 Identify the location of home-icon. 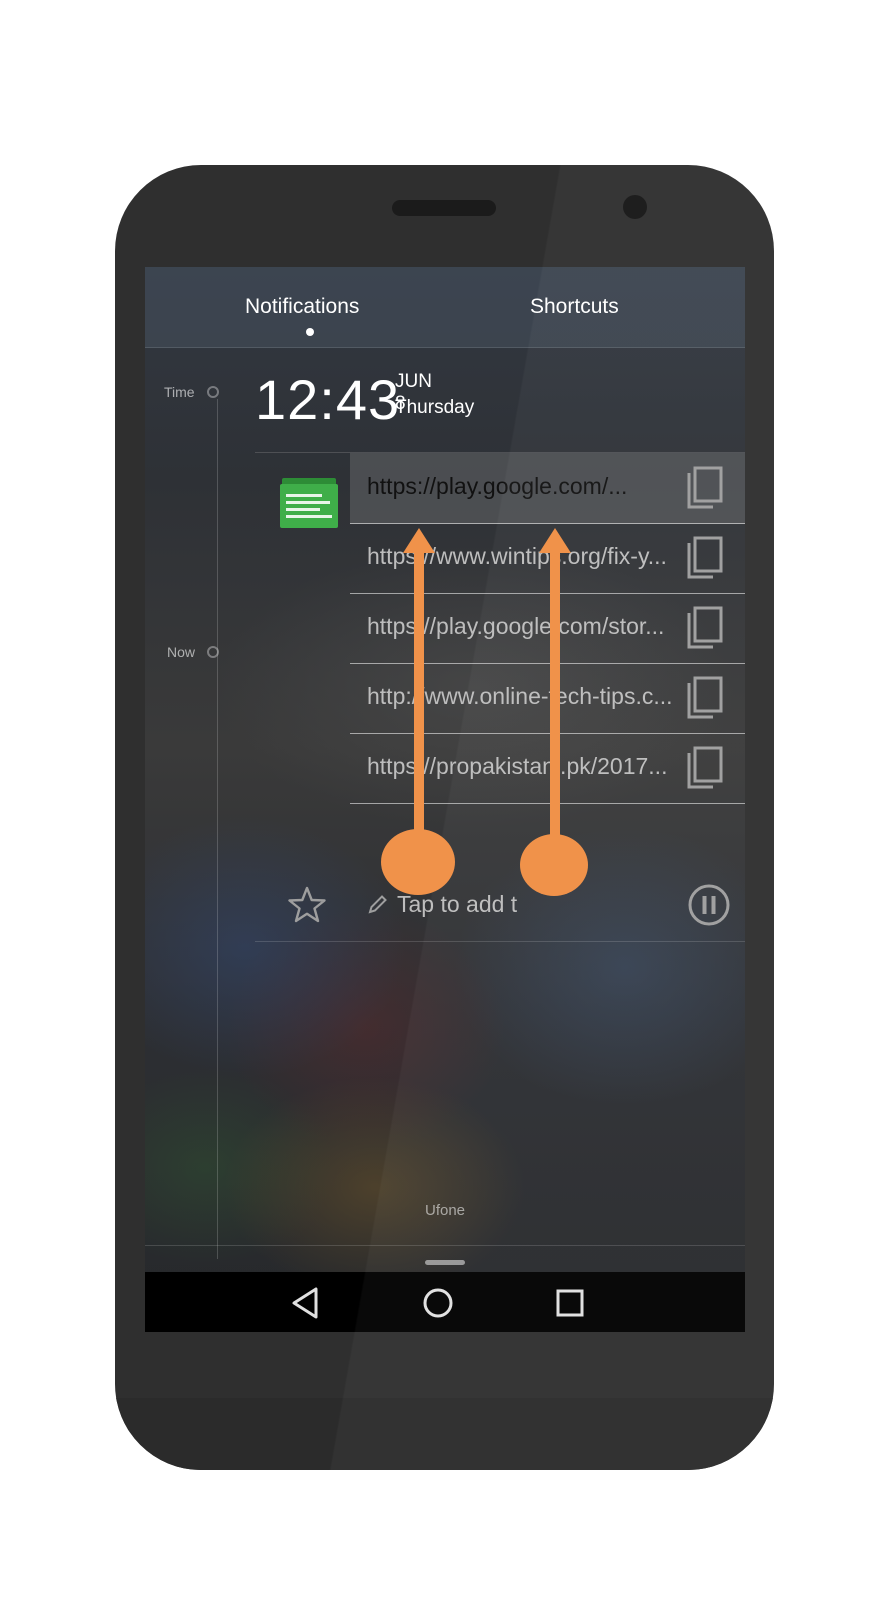
(438, 1303).